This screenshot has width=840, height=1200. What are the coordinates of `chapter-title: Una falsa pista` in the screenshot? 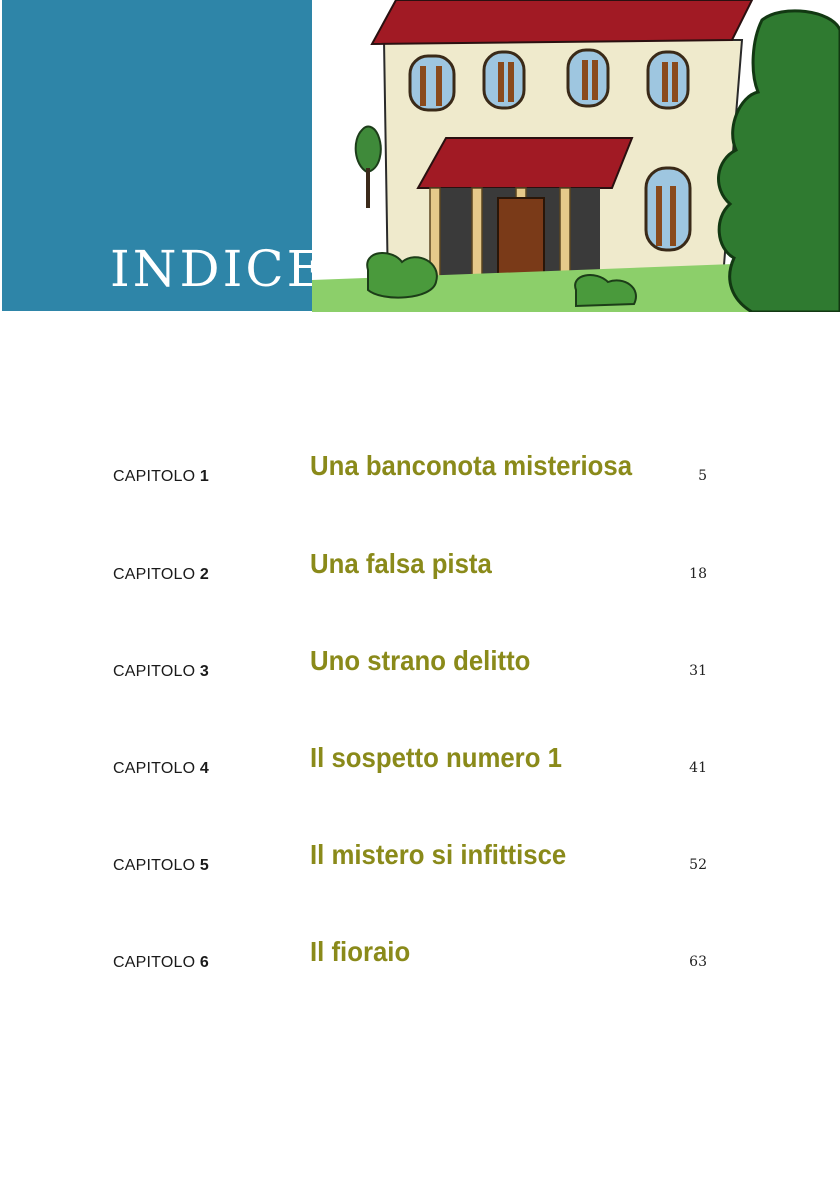 It's located at (401, 563).